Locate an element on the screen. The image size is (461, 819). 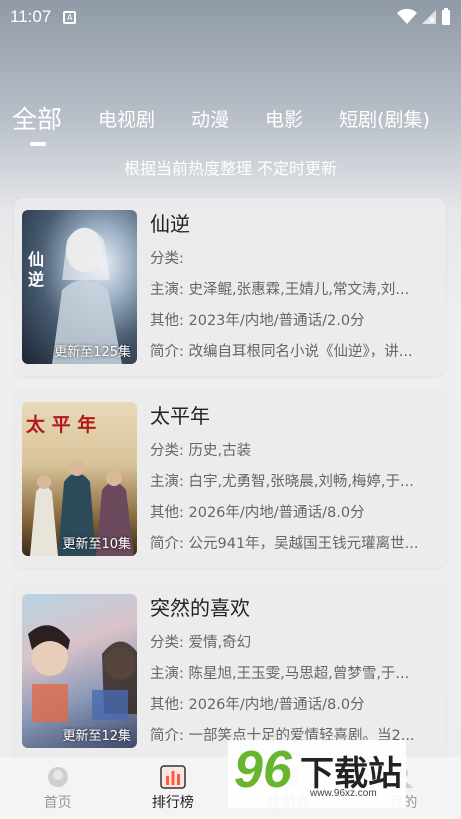
category-tabs: 全部 电视剧 动漫 电影 短剧(剧集) is located at coordinates (230, 121).